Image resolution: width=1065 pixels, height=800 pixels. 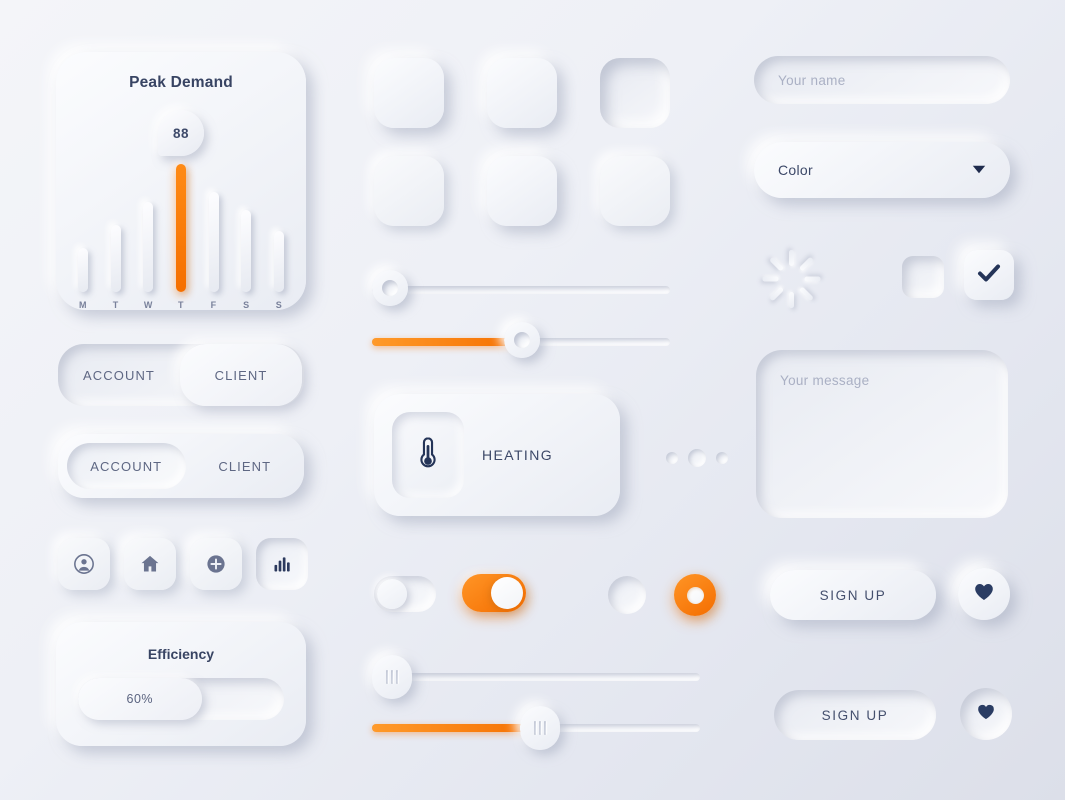 I want to click on toggle-switch-on, so click(x=494, y=593).